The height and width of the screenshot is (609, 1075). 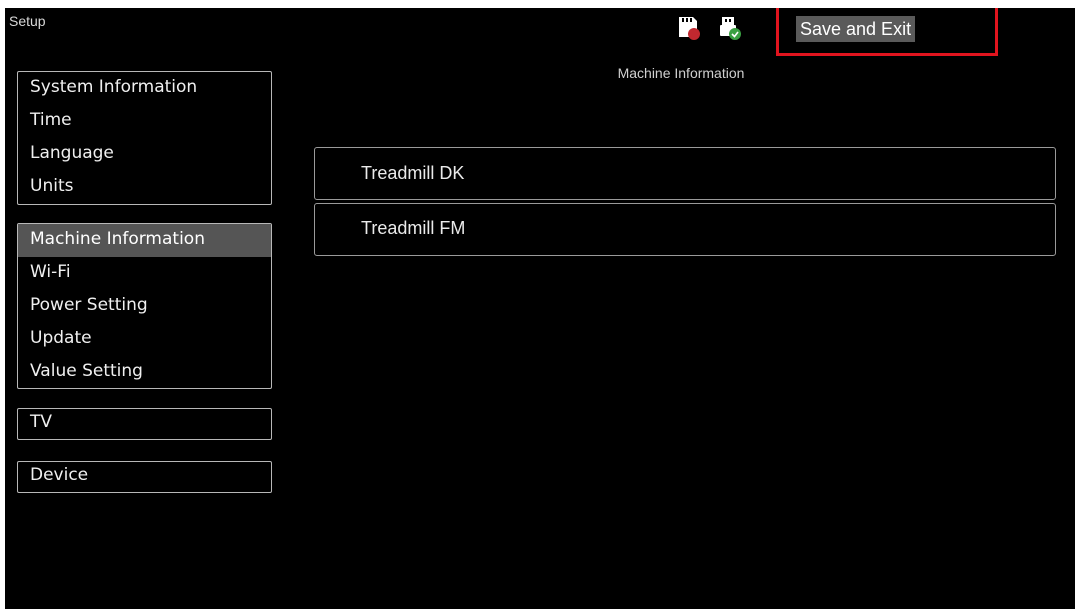 I want to click on menu-item-value-setting: Value Setting, so click(x=144, y=372).